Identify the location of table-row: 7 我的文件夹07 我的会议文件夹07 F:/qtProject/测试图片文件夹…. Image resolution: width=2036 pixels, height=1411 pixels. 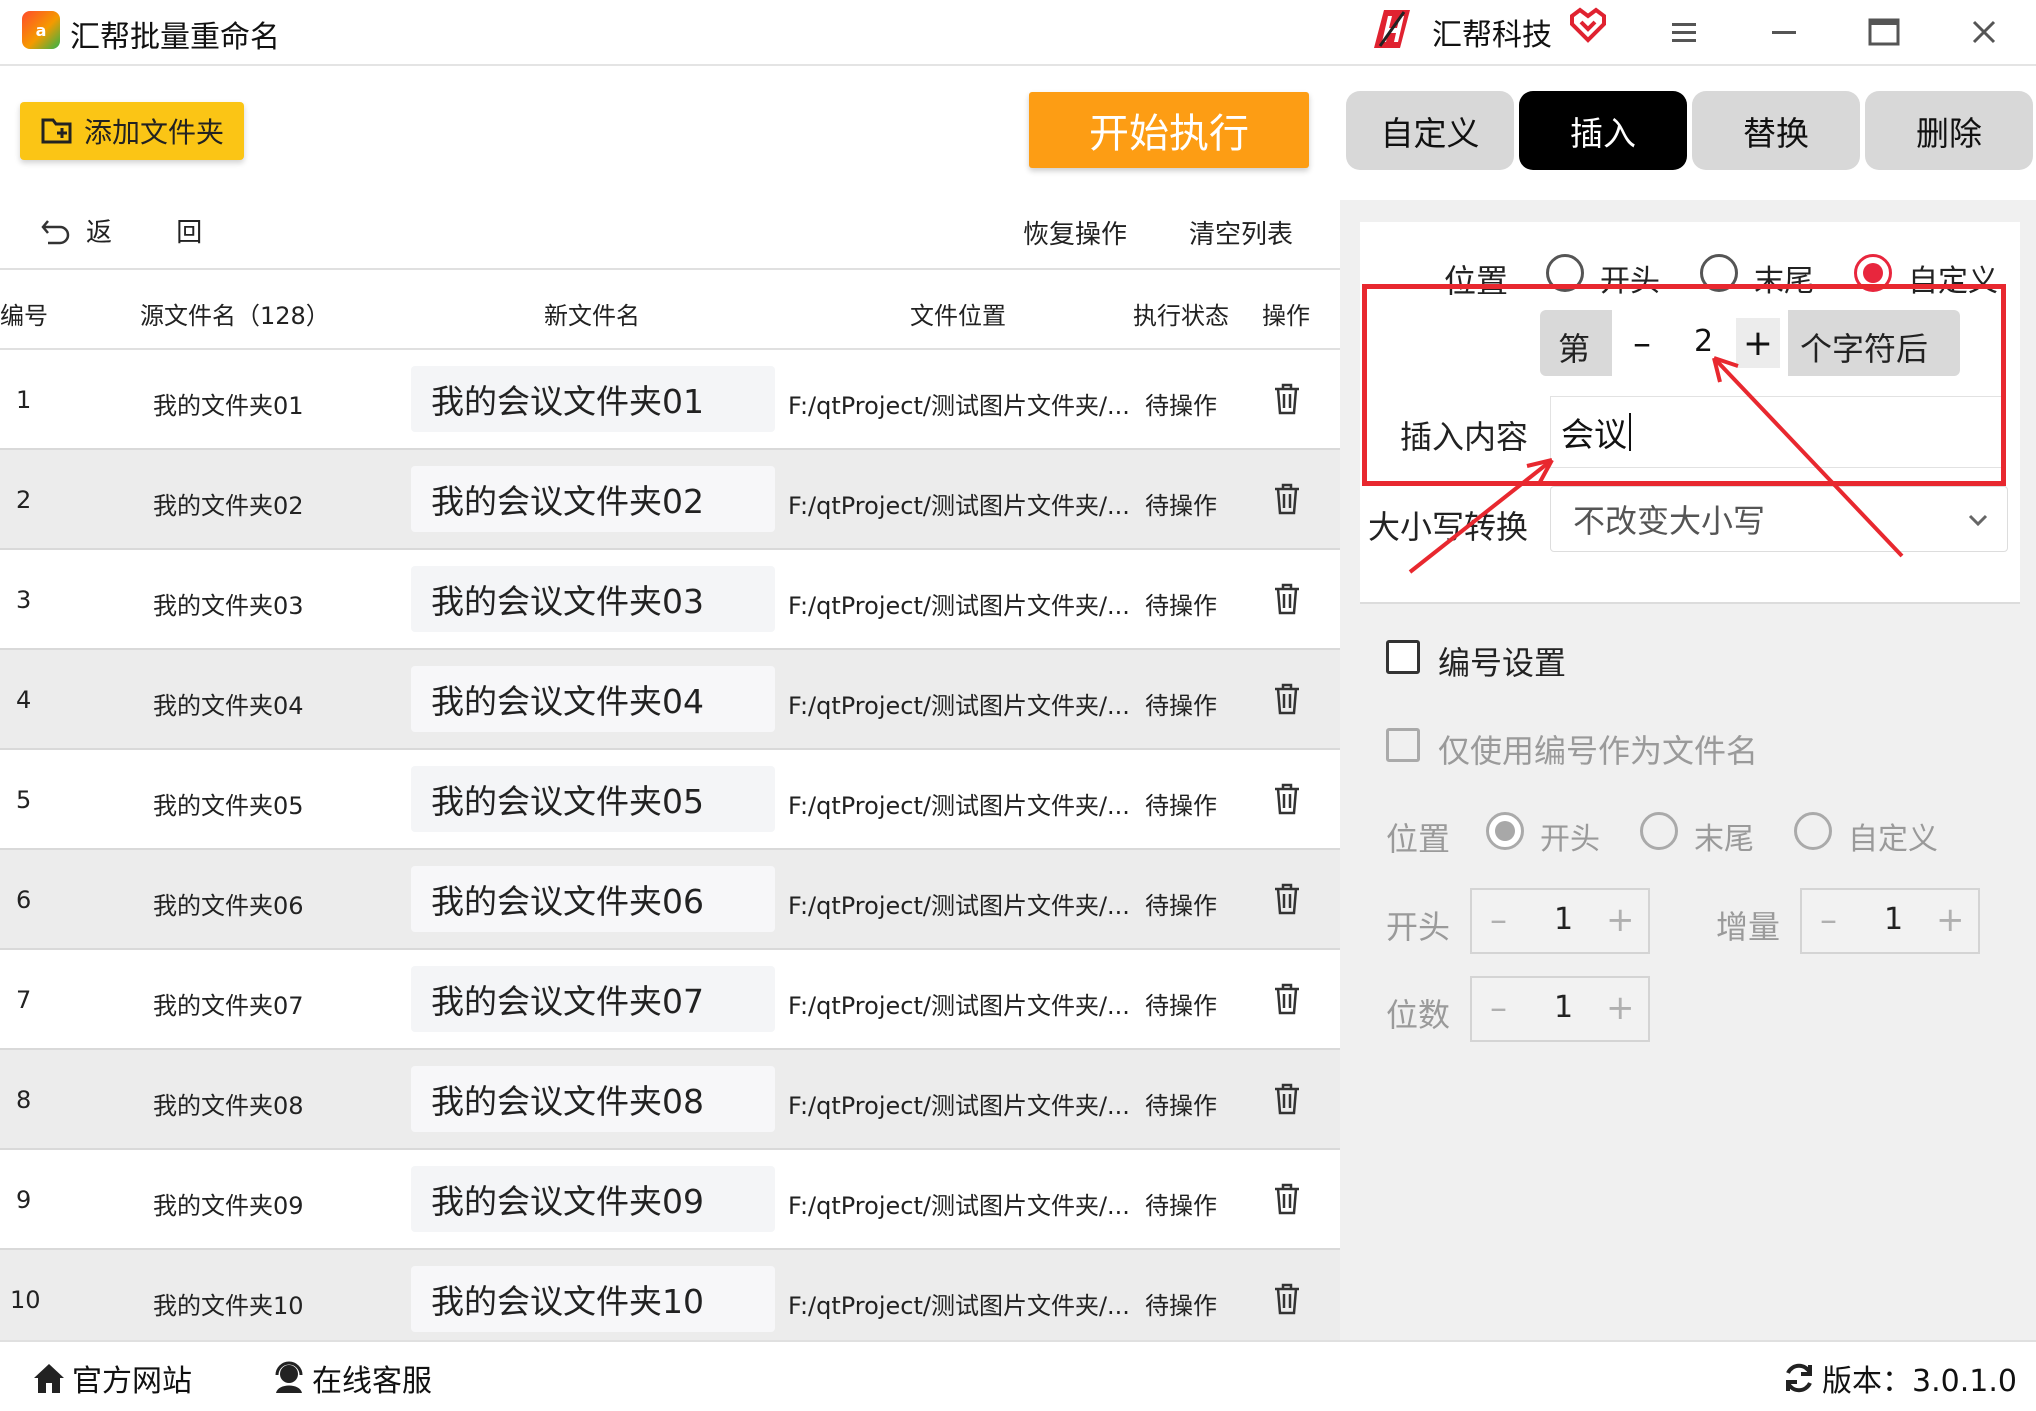
(670, 1000).